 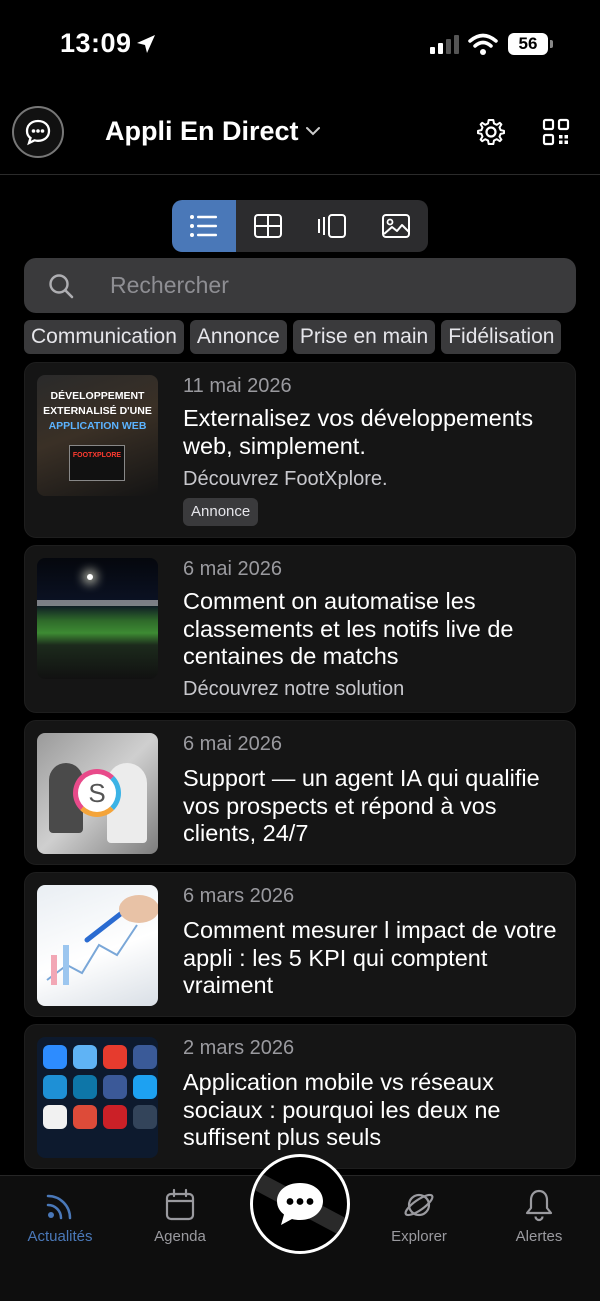 What do you see at coordinates (97, 455) in the screenshot?
I see `thumbnail-brand-logo: FOOTXPLORE` at bounding box center [97, 455].